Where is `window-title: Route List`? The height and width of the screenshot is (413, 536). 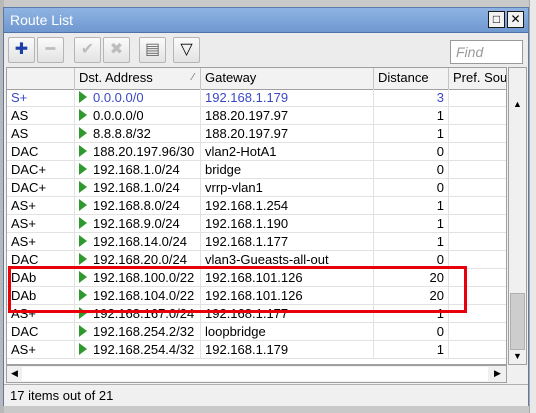
window-title: Route List is located at coordinates (42, 20).